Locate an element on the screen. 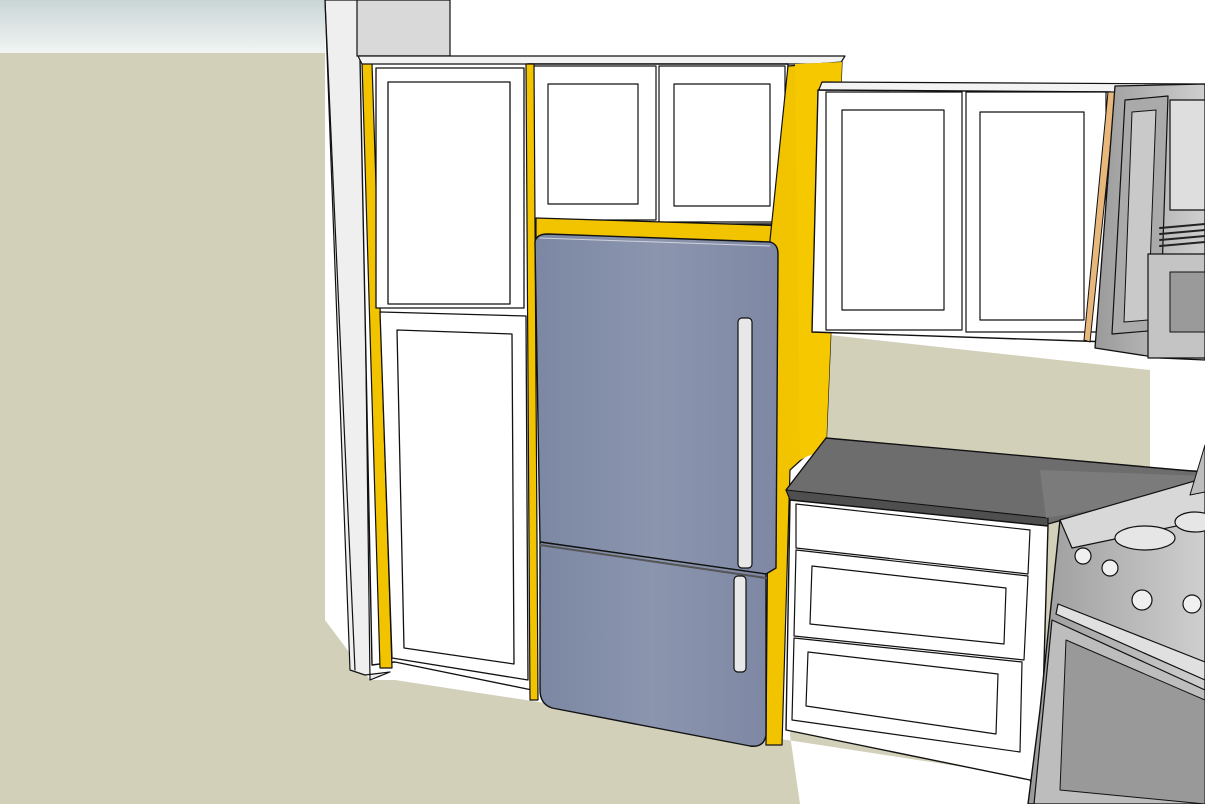 This screenshot has height=804, width=1205. freezer-door-handle is located at coordinates (740, 624).